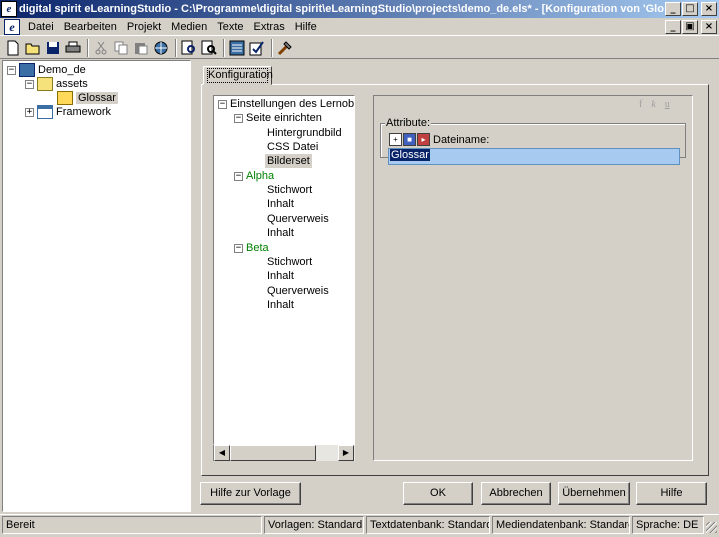  I want to click on tree-label-demo: Demo_de, so click(62, 70).